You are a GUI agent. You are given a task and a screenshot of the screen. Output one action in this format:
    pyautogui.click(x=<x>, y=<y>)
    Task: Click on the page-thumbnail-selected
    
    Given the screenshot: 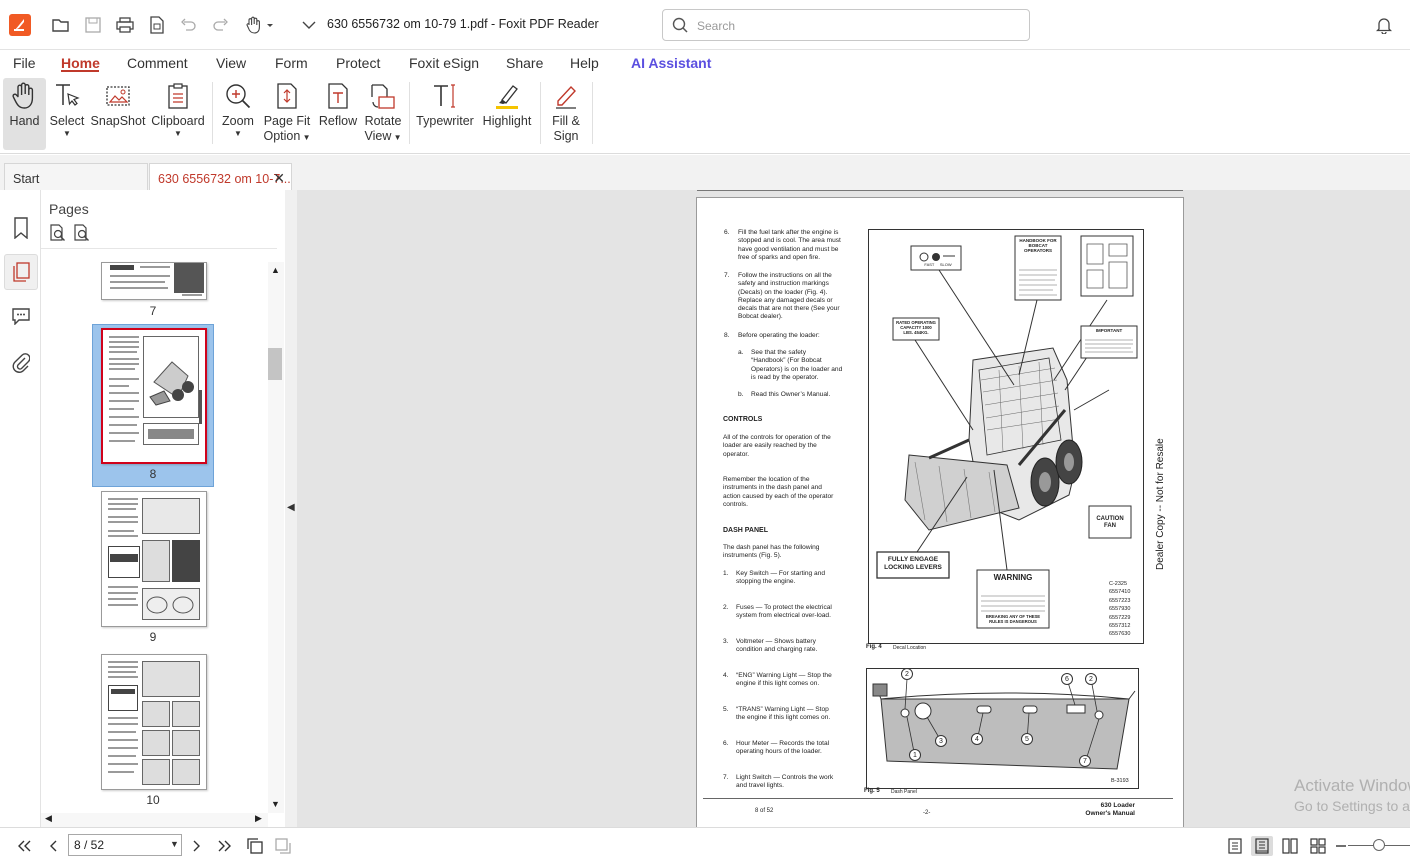 What is the action you would take?
    pyautogui.click(x=154, y=396)
    